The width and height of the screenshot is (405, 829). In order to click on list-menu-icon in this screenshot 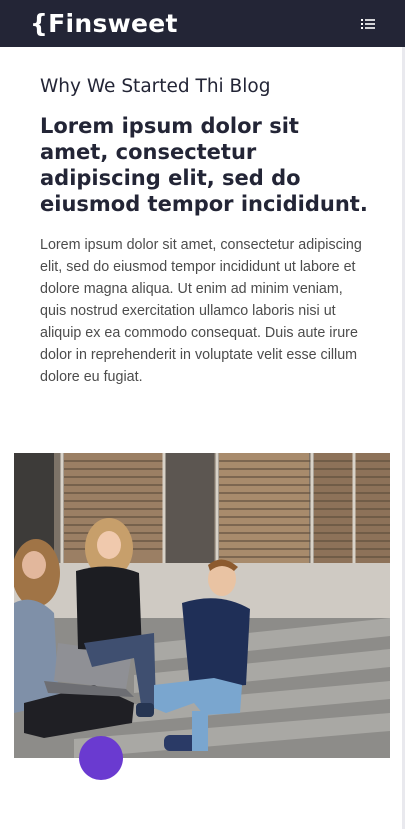, I will do `click(368, 23)`.